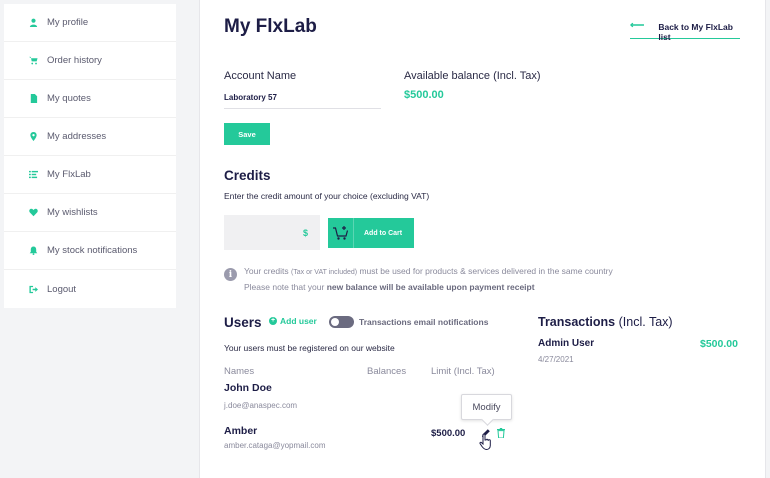 This screenshot has height=478, width=770. I want to click on add-user-label: Add user, so click(298, 321).